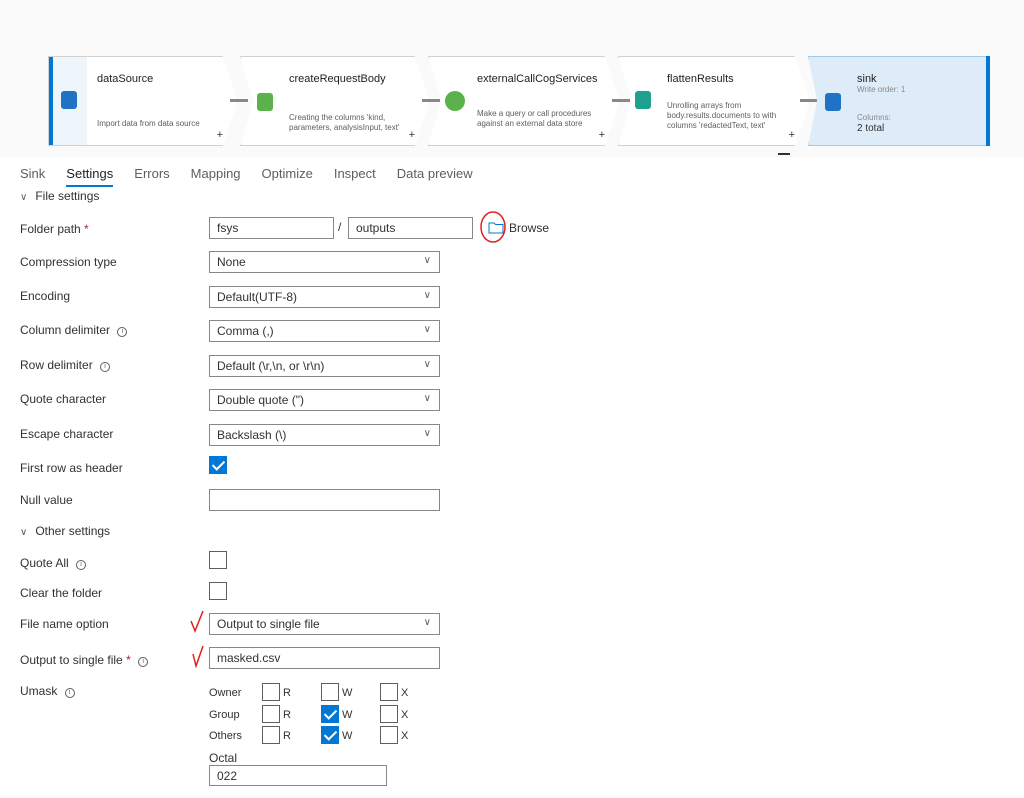  What do you see at coordinates (249, 658) in the screenshot?
I see `field-value: masked.csv` at bounding box center [249, 658].